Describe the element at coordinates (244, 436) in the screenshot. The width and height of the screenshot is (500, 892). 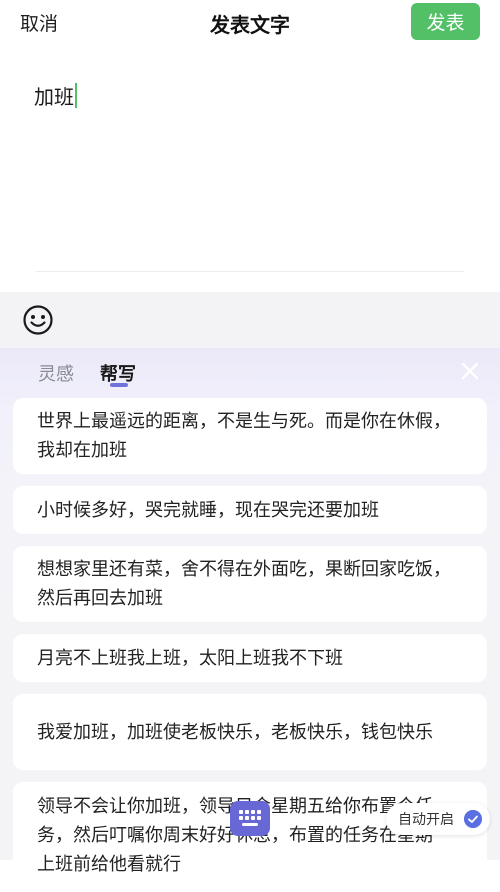
I see `suggestion-text: 世界上最遥远的距离，不是生与死。而是你在休假，我却在加班` at that location.